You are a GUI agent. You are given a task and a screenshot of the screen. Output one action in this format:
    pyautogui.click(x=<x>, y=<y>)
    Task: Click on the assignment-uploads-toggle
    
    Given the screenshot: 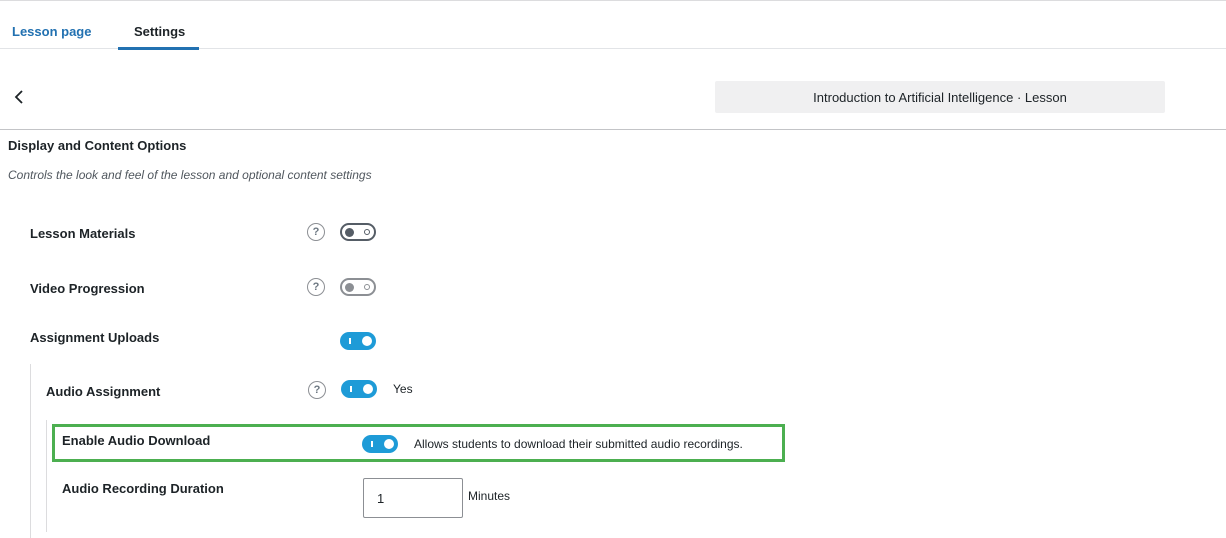 What is the action you would take?
    pyautogui.click(x=358, y=341)
    